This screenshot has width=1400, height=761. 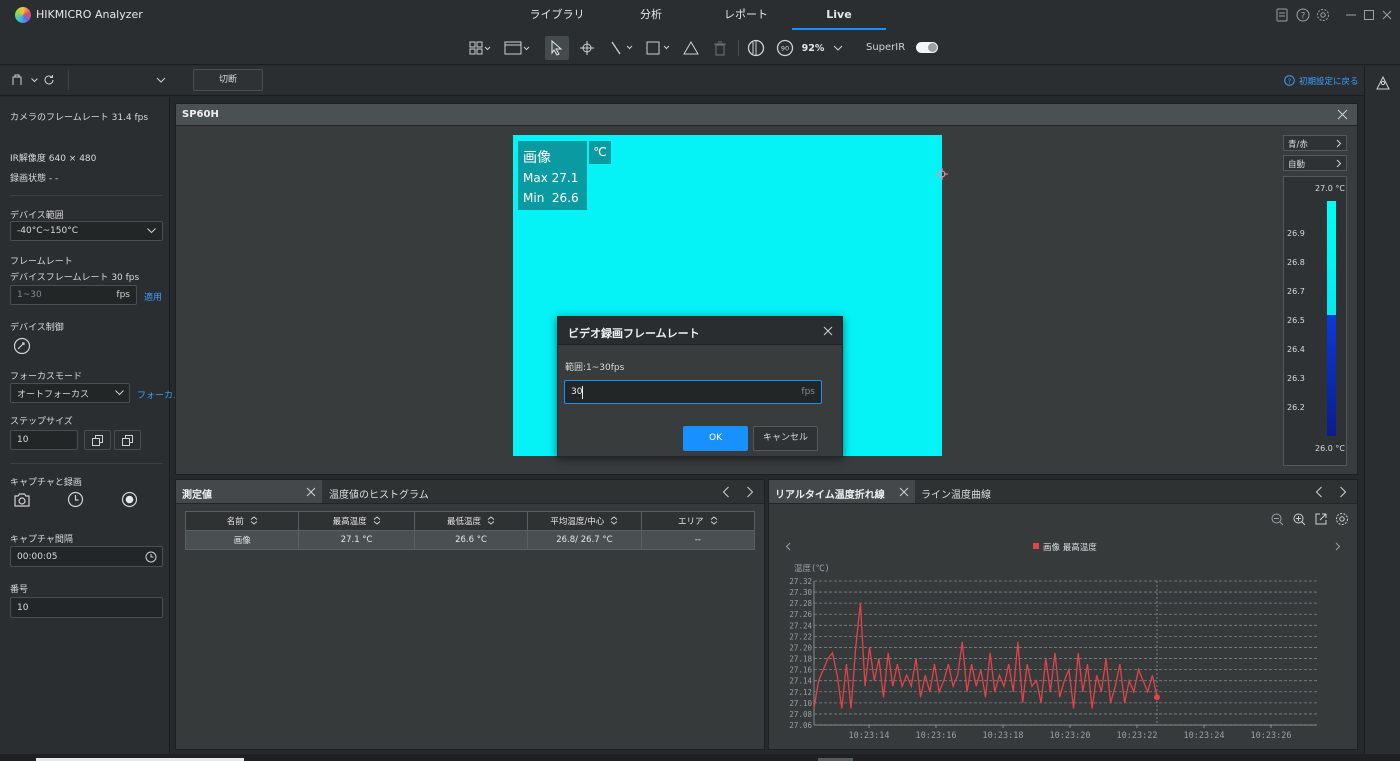 I want to click on point-tool-button, so click(x=587, y=48).